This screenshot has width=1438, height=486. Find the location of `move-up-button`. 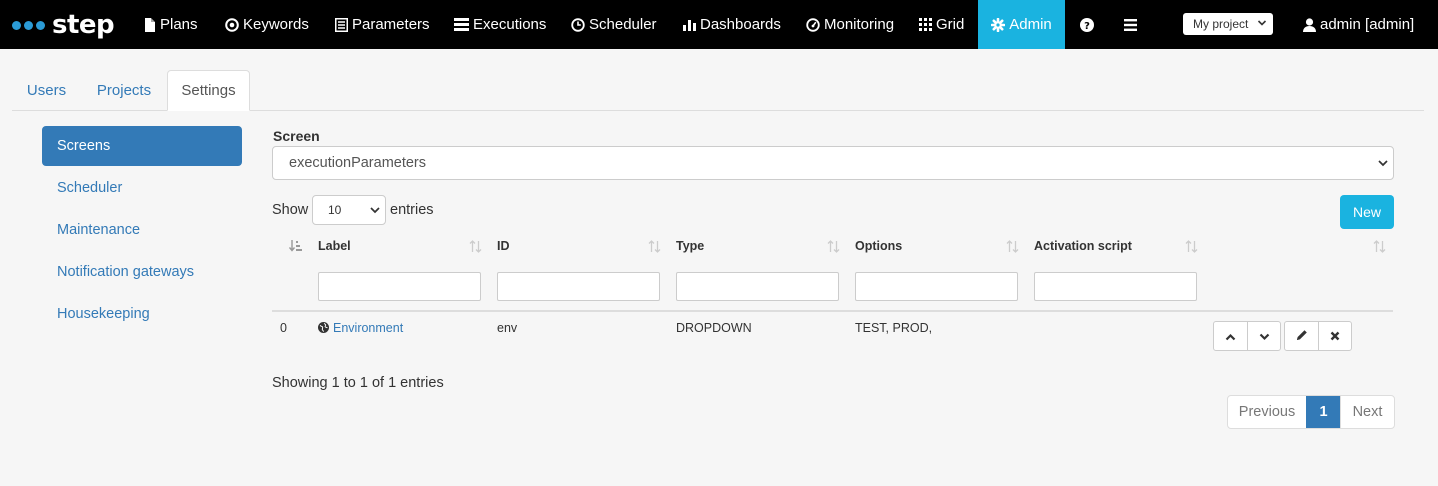

move-up-button is located at coordinates (1230, 336).